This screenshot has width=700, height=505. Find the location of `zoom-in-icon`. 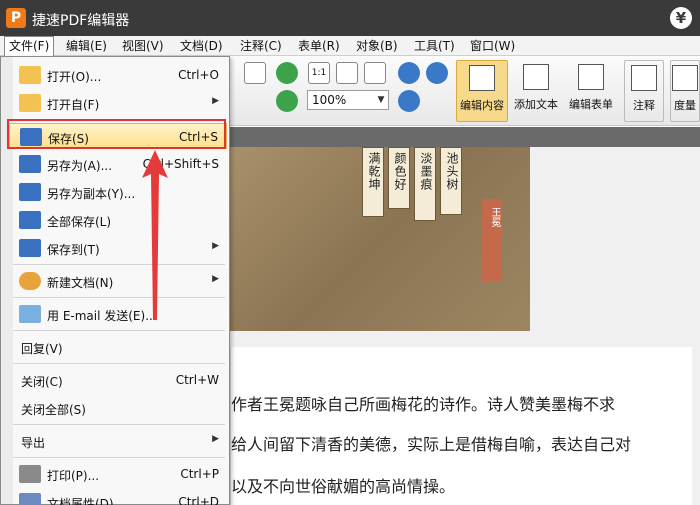

zoom-in-icon is located at coordinates (409, 73).